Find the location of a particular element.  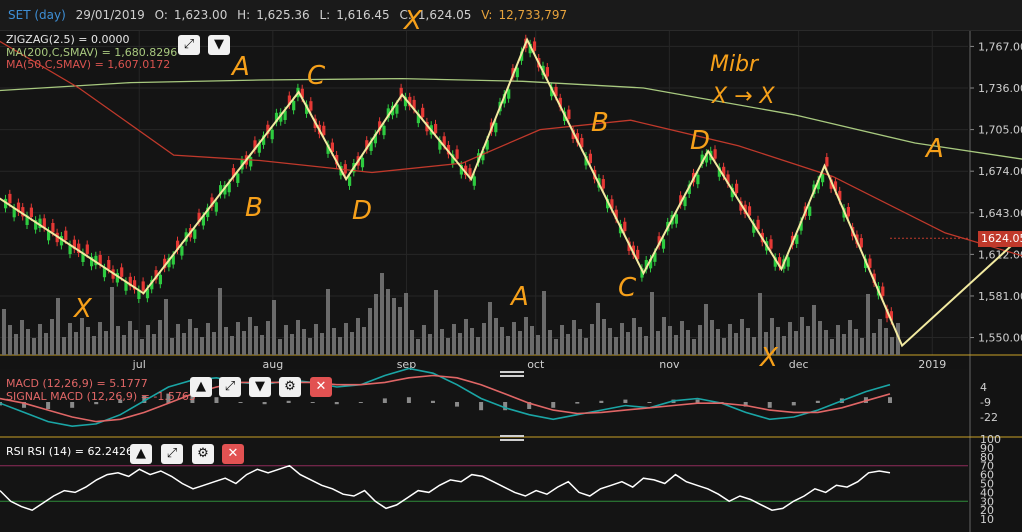

x-tick-label: dec is located at coordinates (799, 364).